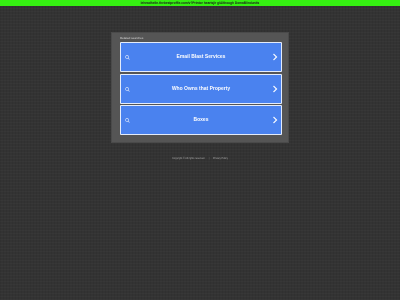 The height and width of the screenshot is (300, 400). I want to click on search-link-who-owns-that-property: Who Owns that Property, so click(201, 89).